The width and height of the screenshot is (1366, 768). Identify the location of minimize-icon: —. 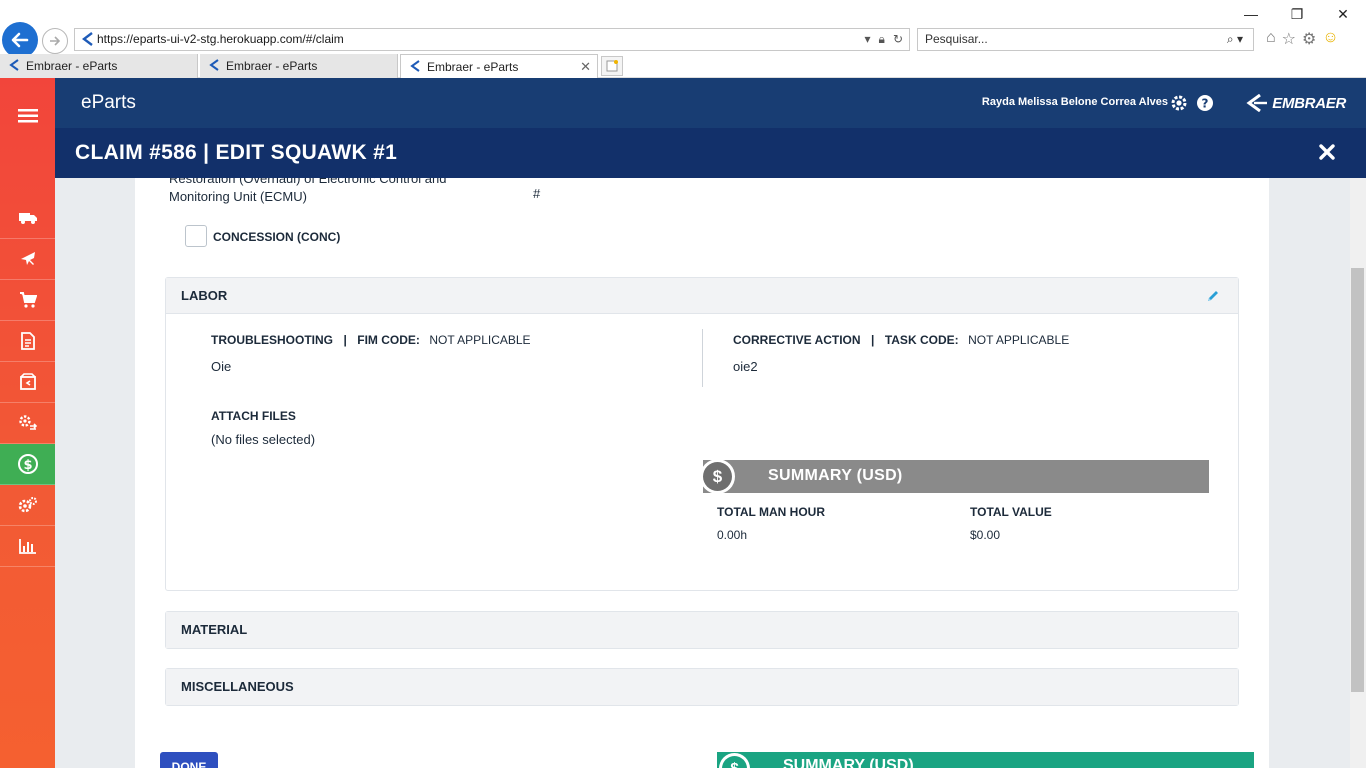
(1251, 14).